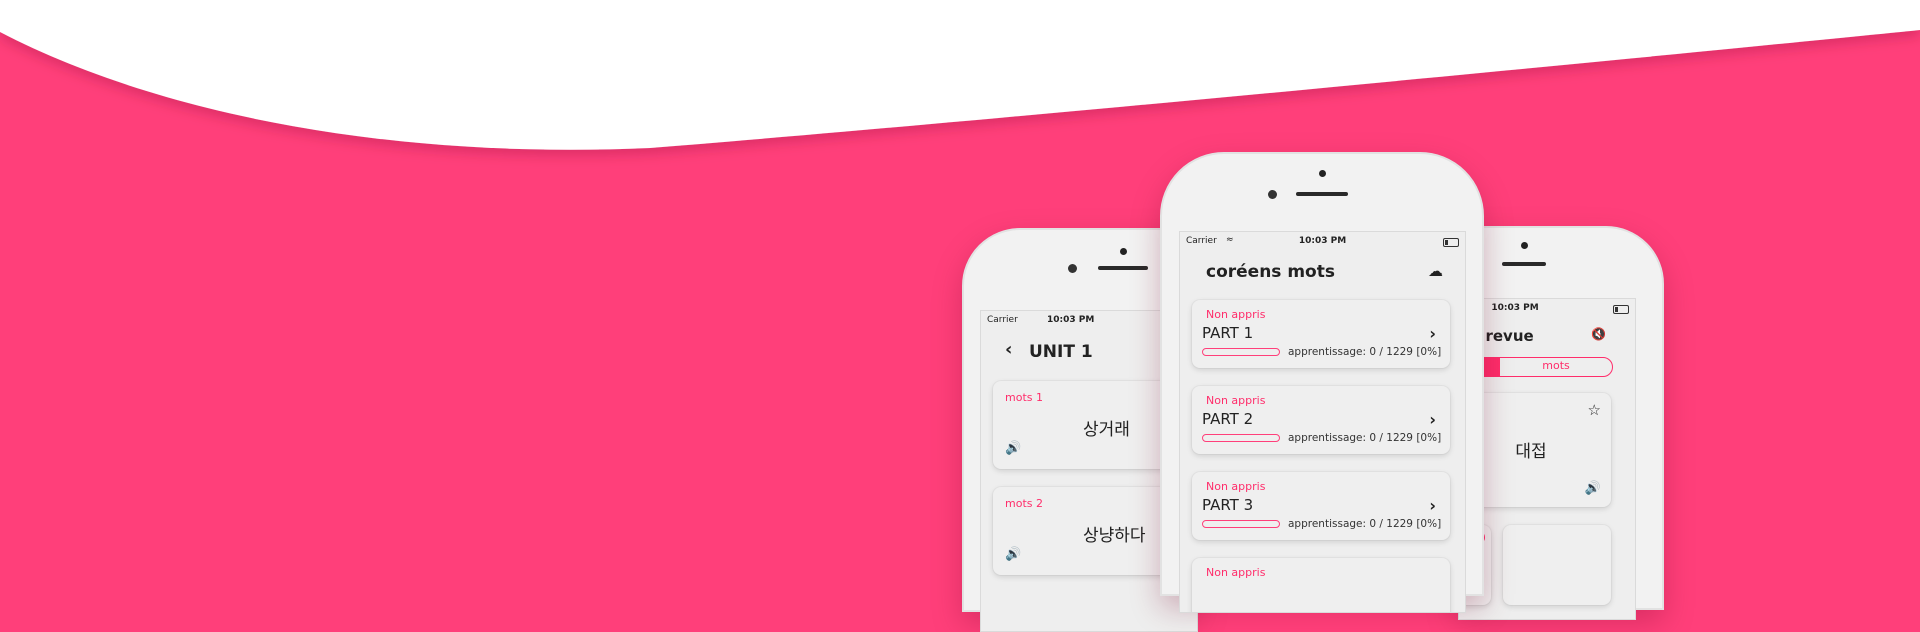 The image size is (1920, 632). What do you see at coordinates (1594, 410) in the screenshot?
I see `star-icon: ☆` at bounding box center [1594, 410].